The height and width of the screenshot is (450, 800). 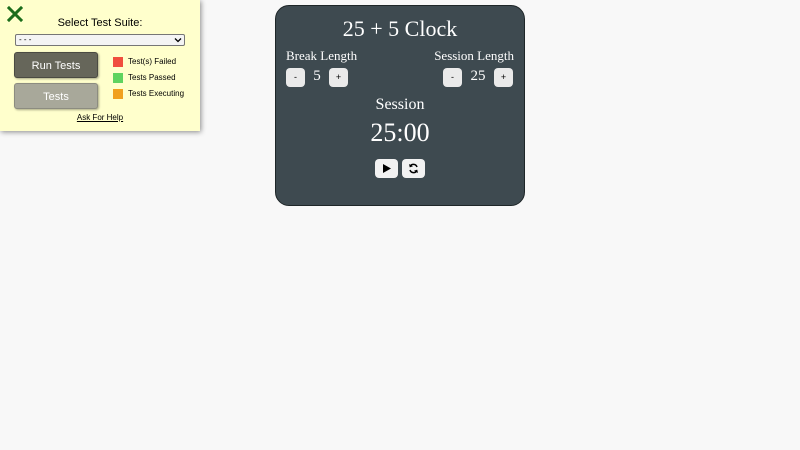 I want to click on session-increment-button: +, so click(x=503, y=77).